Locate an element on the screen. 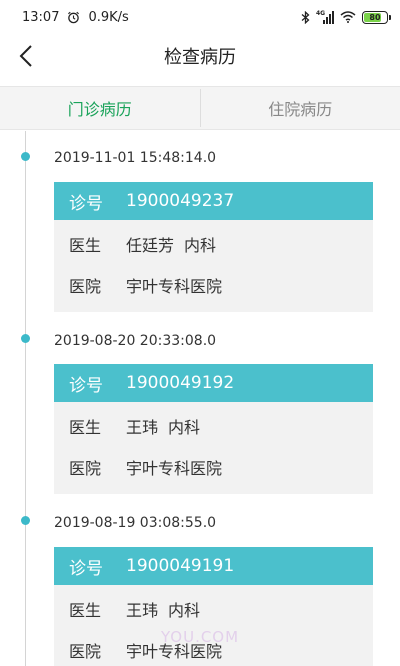 Image resolution: width=400 pixels, height=666 pixels. status-left: 13:07 0.9K/s is located at coordinates (75, 17).